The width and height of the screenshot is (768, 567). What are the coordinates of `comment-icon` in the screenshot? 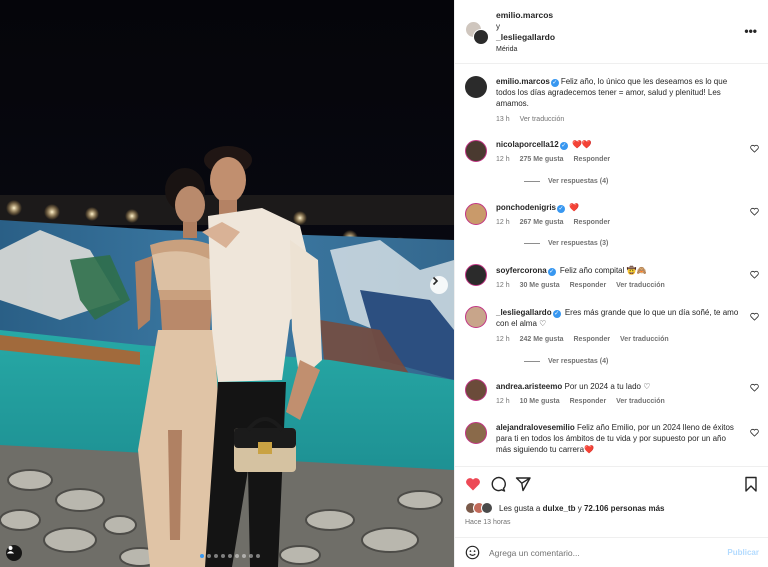 It's located at (498, 484).